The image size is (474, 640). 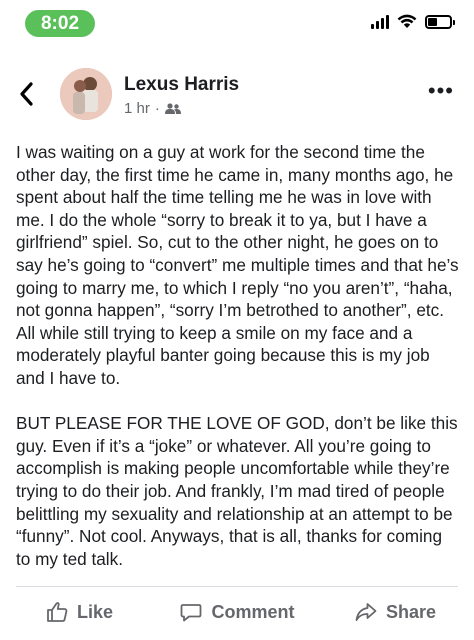 What do you see at coordinates (237, 22) in the screenshot?
I see `status-bar: 8:02` at bounding box center [237, 22].